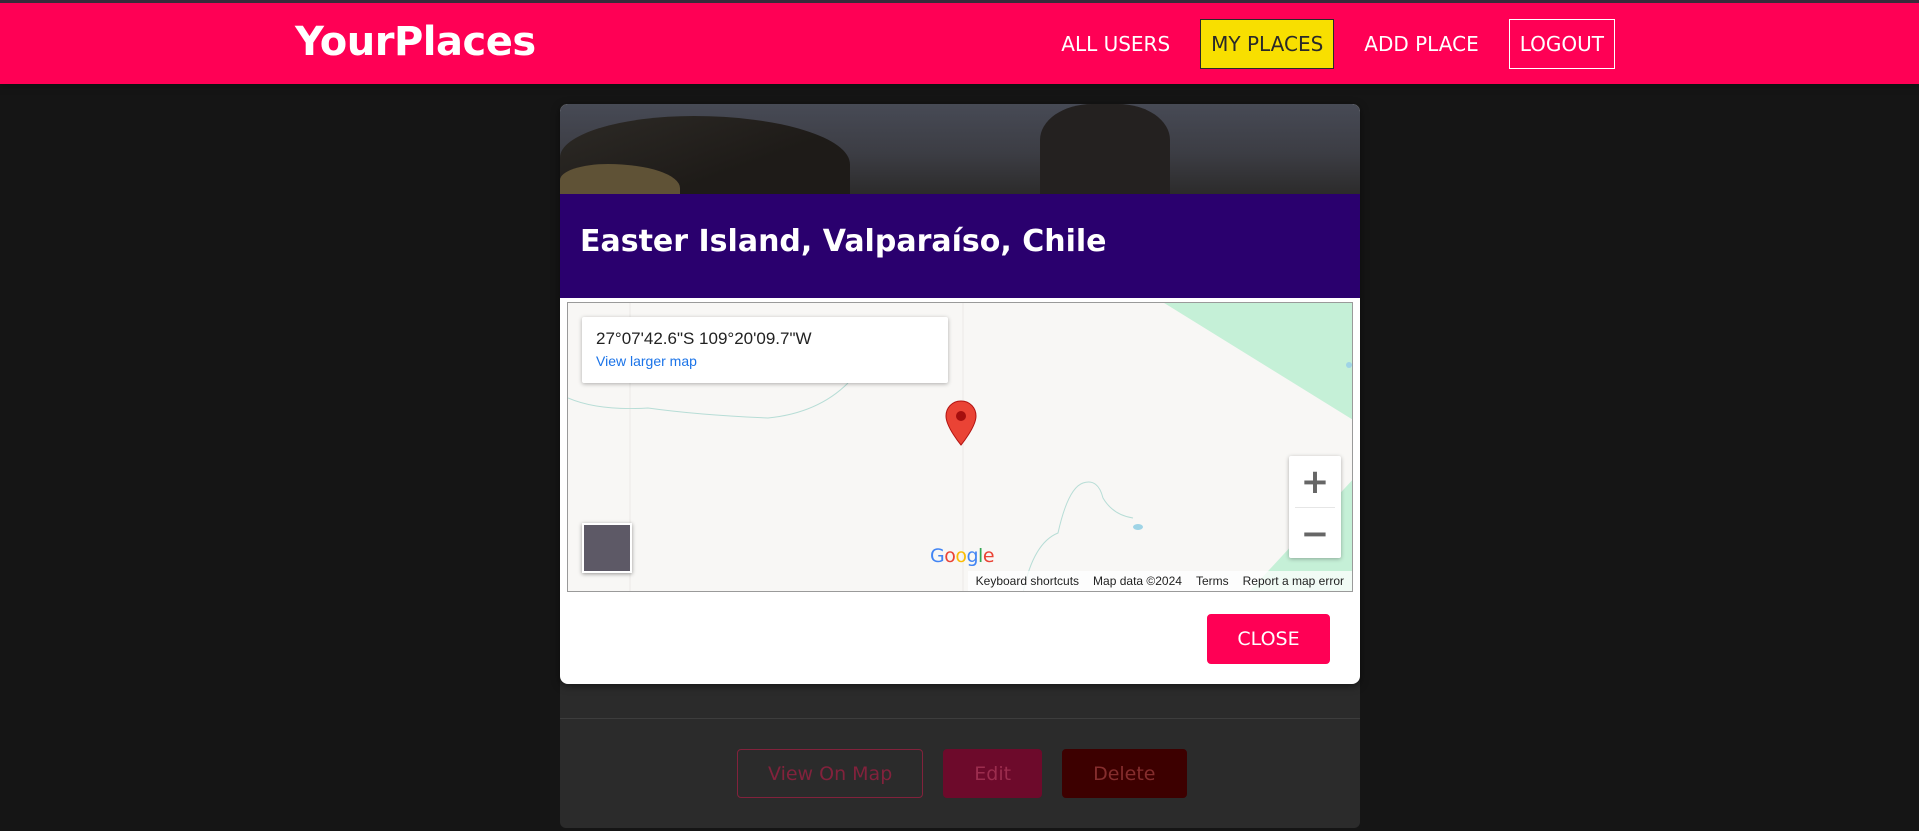 This screenshot has width=1919, height=831. I want to click on modal-header: Easter Island, Valparaíso, Chile, so click(960, 246).